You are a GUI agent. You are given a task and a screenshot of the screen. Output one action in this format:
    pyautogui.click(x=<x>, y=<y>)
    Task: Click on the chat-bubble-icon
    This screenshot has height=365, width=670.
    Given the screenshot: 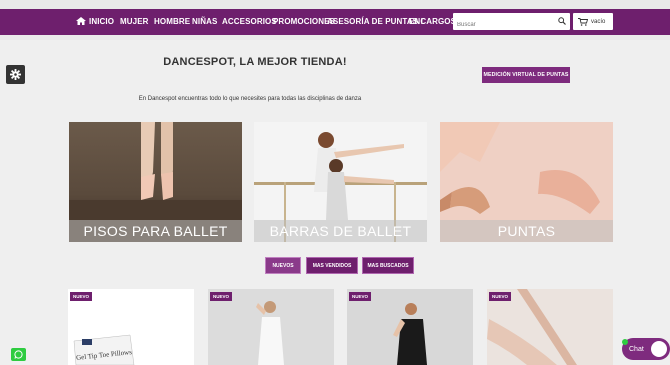 What is the action you would take?
    pyautogui.click(x=659, y=349)
    